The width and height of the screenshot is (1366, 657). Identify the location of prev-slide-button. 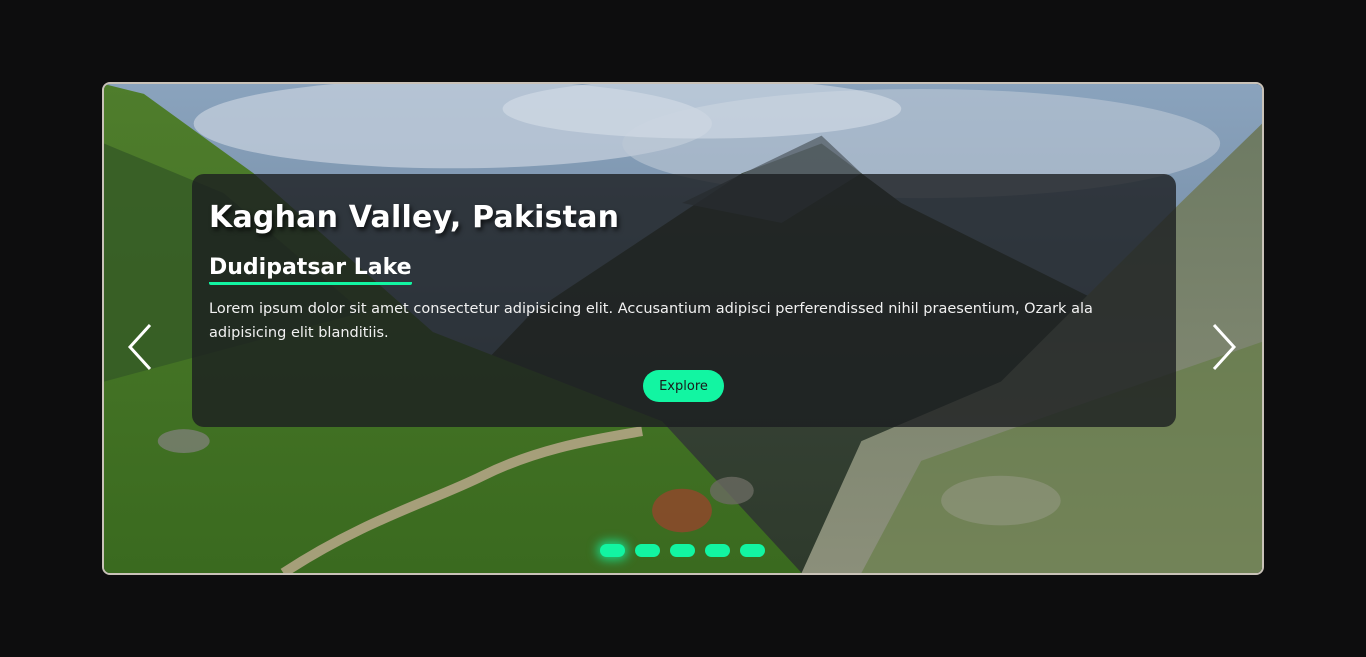
(141, 347).